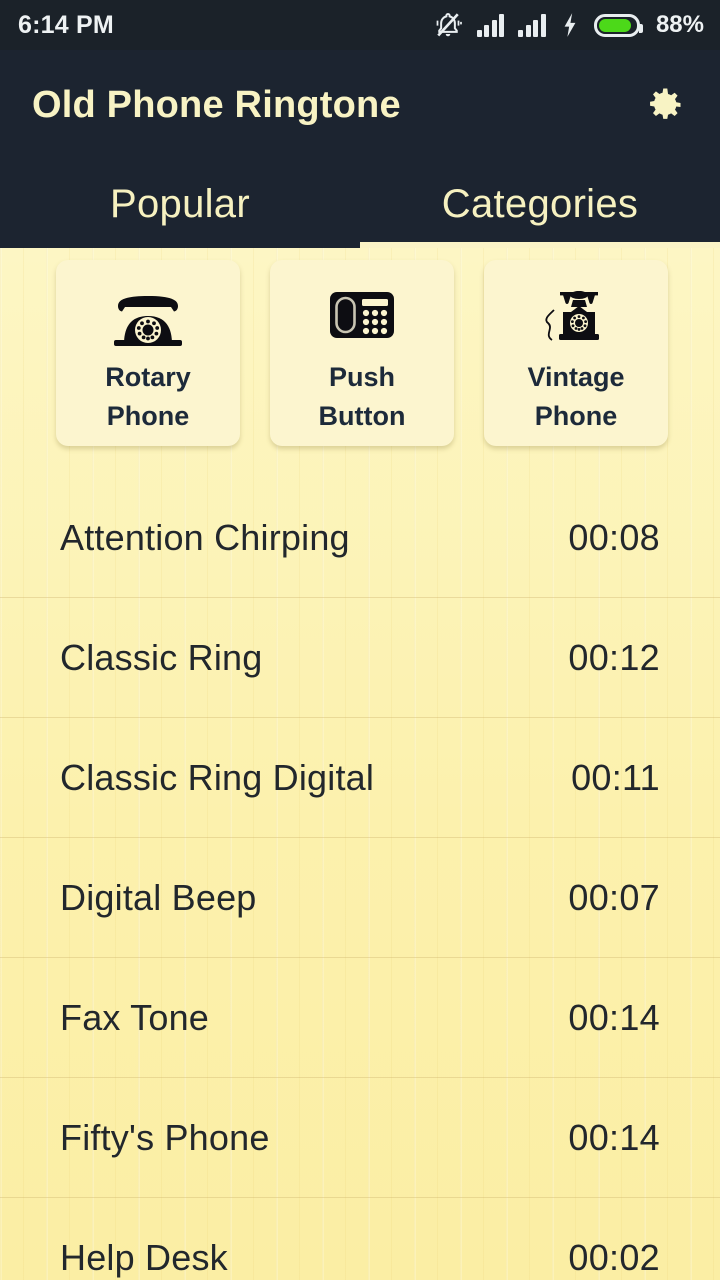 The image size is (720, 1280). Describe the element at coordinates (161, 657) in the screenshot. I see `ringtone-name: Classic Ring` at that location.